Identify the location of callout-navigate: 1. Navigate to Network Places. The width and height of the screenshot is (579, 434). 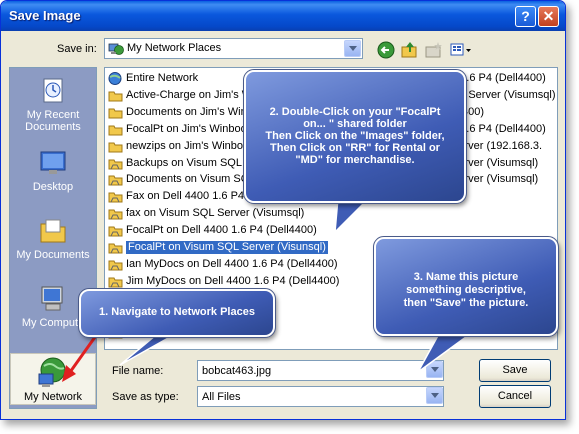
(177, 313).